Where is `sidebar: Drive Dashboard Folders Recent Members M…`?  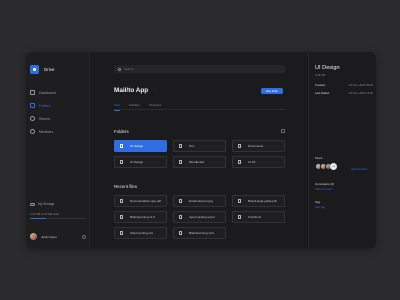 sidebar: Drive Dashboard Folders Recent Members M… is located at coordinates (58, 150).